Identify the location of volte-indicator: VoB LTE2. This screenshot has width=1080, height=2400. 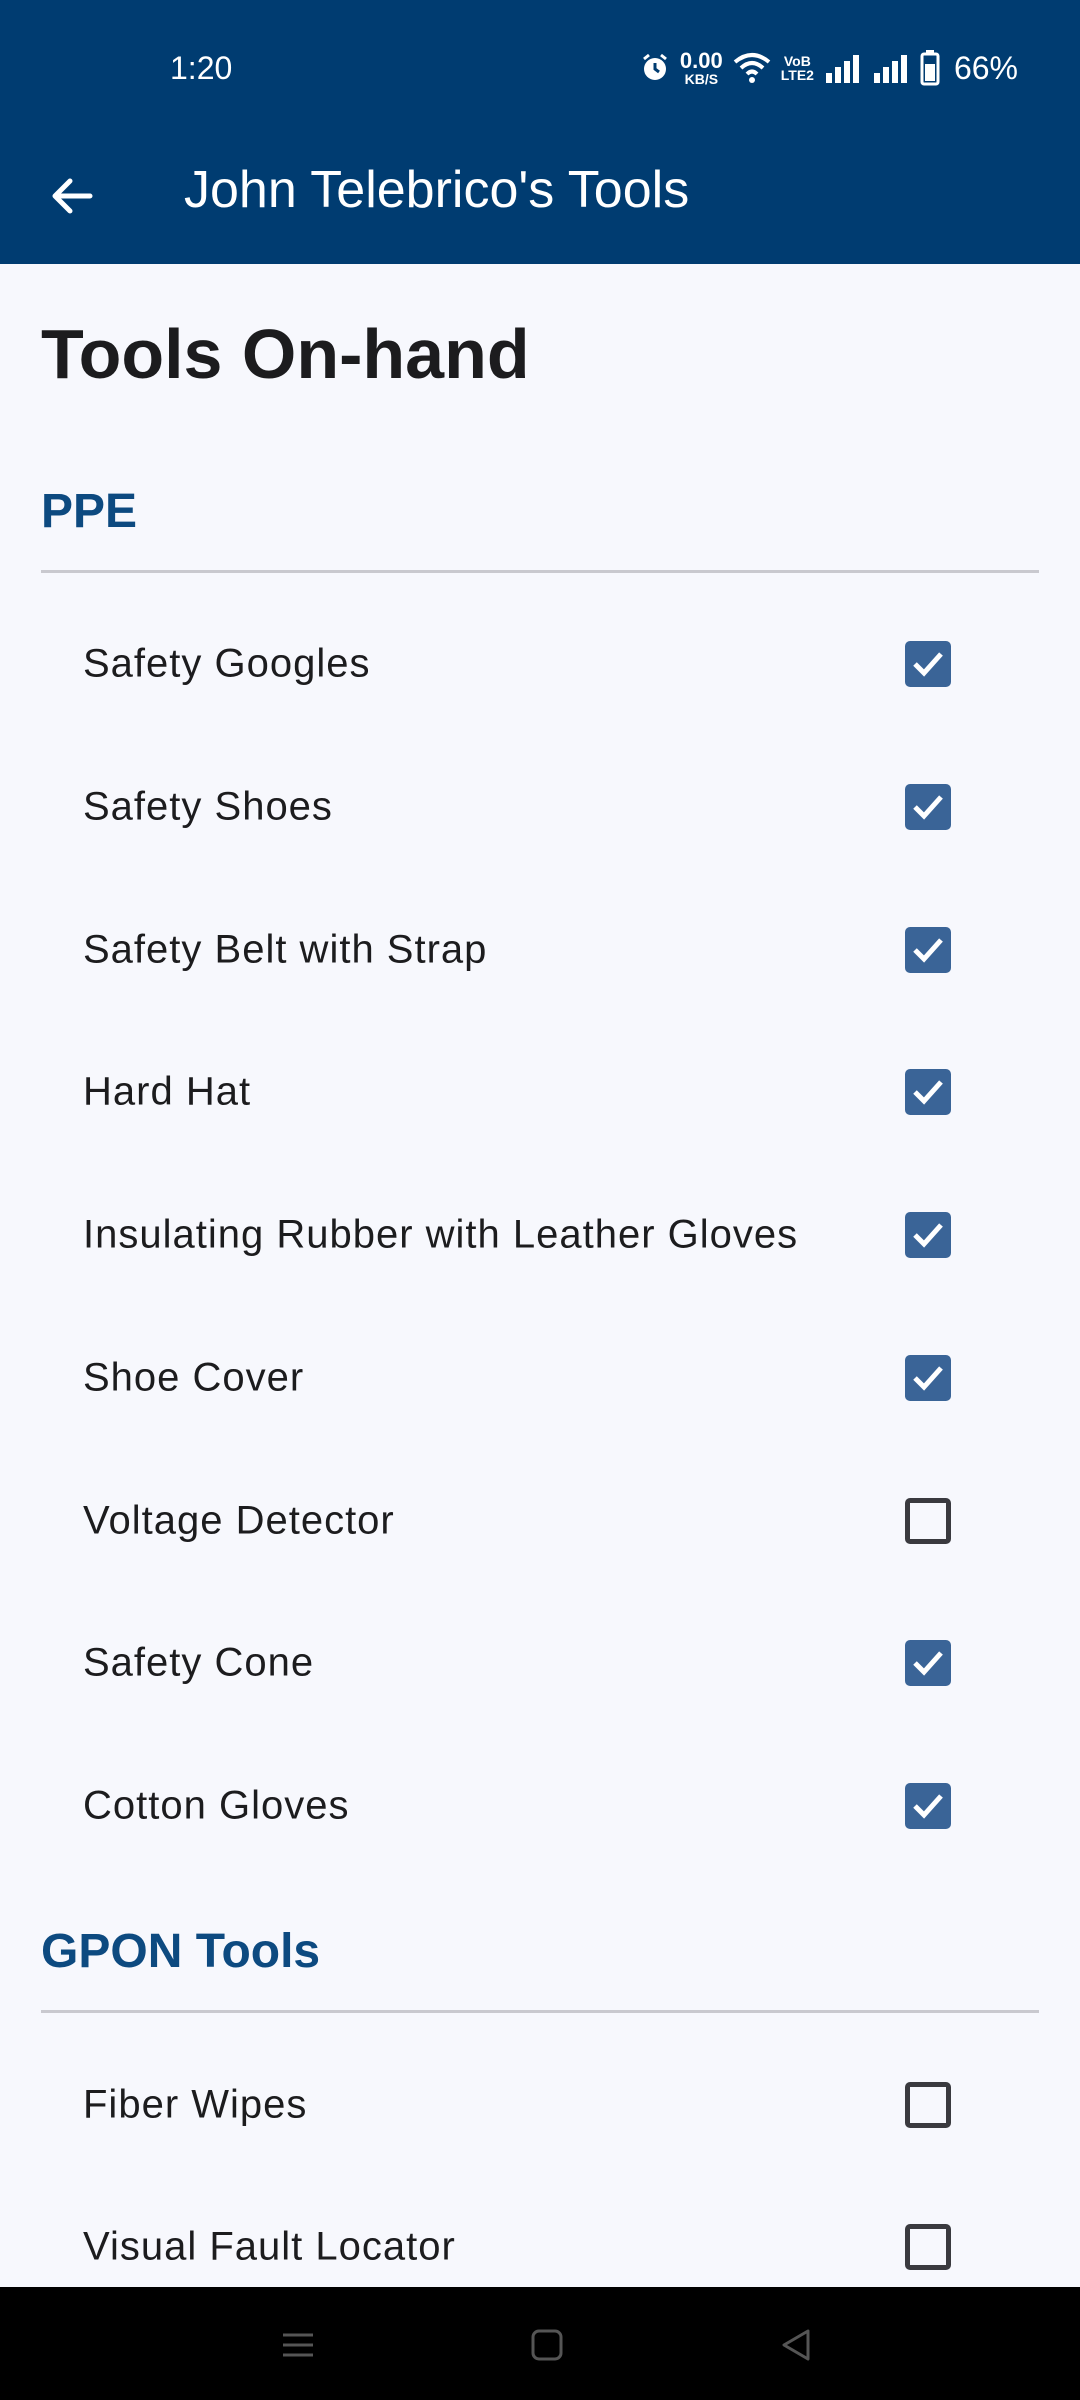
(797, 68).